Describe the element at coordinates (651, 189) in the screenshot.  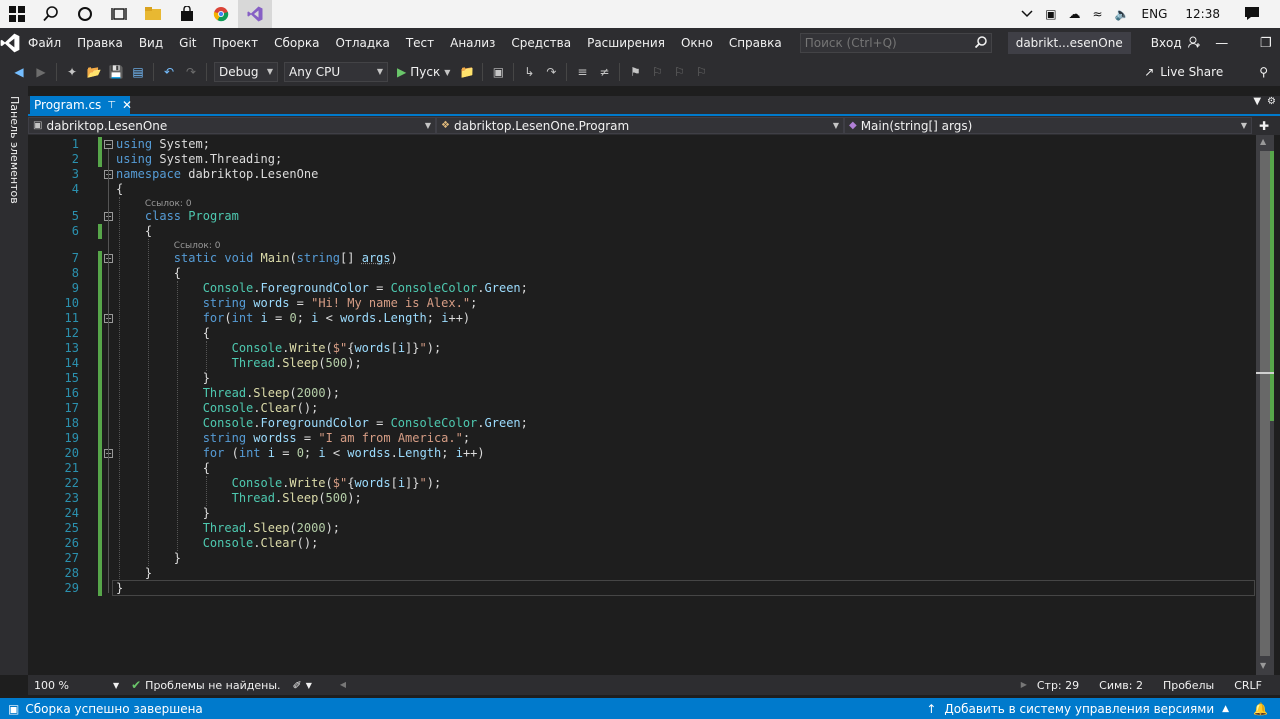
I see `code-line: 4{` at that location.